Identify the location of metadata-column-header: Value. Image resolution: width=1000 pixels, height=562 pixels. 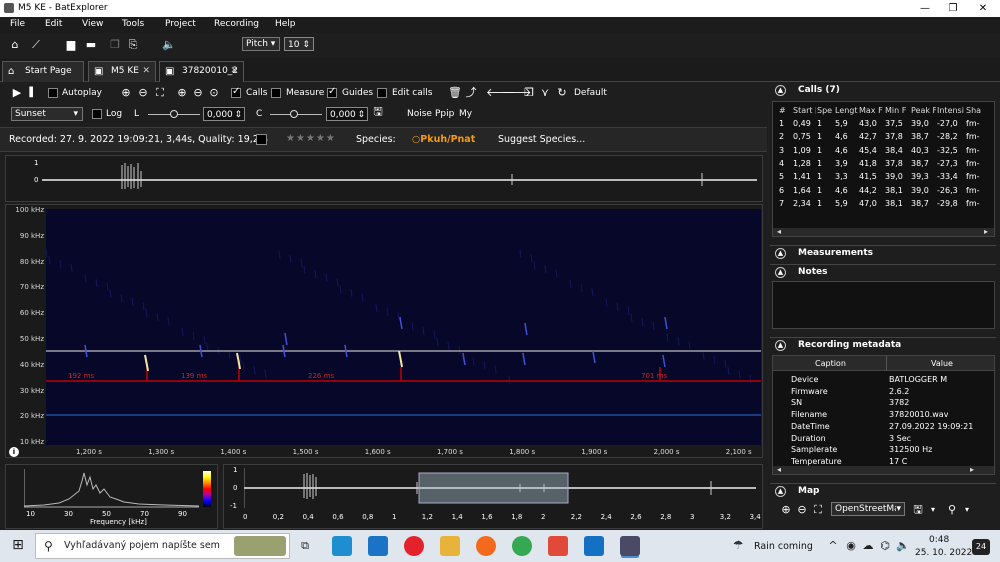
(942, 363).